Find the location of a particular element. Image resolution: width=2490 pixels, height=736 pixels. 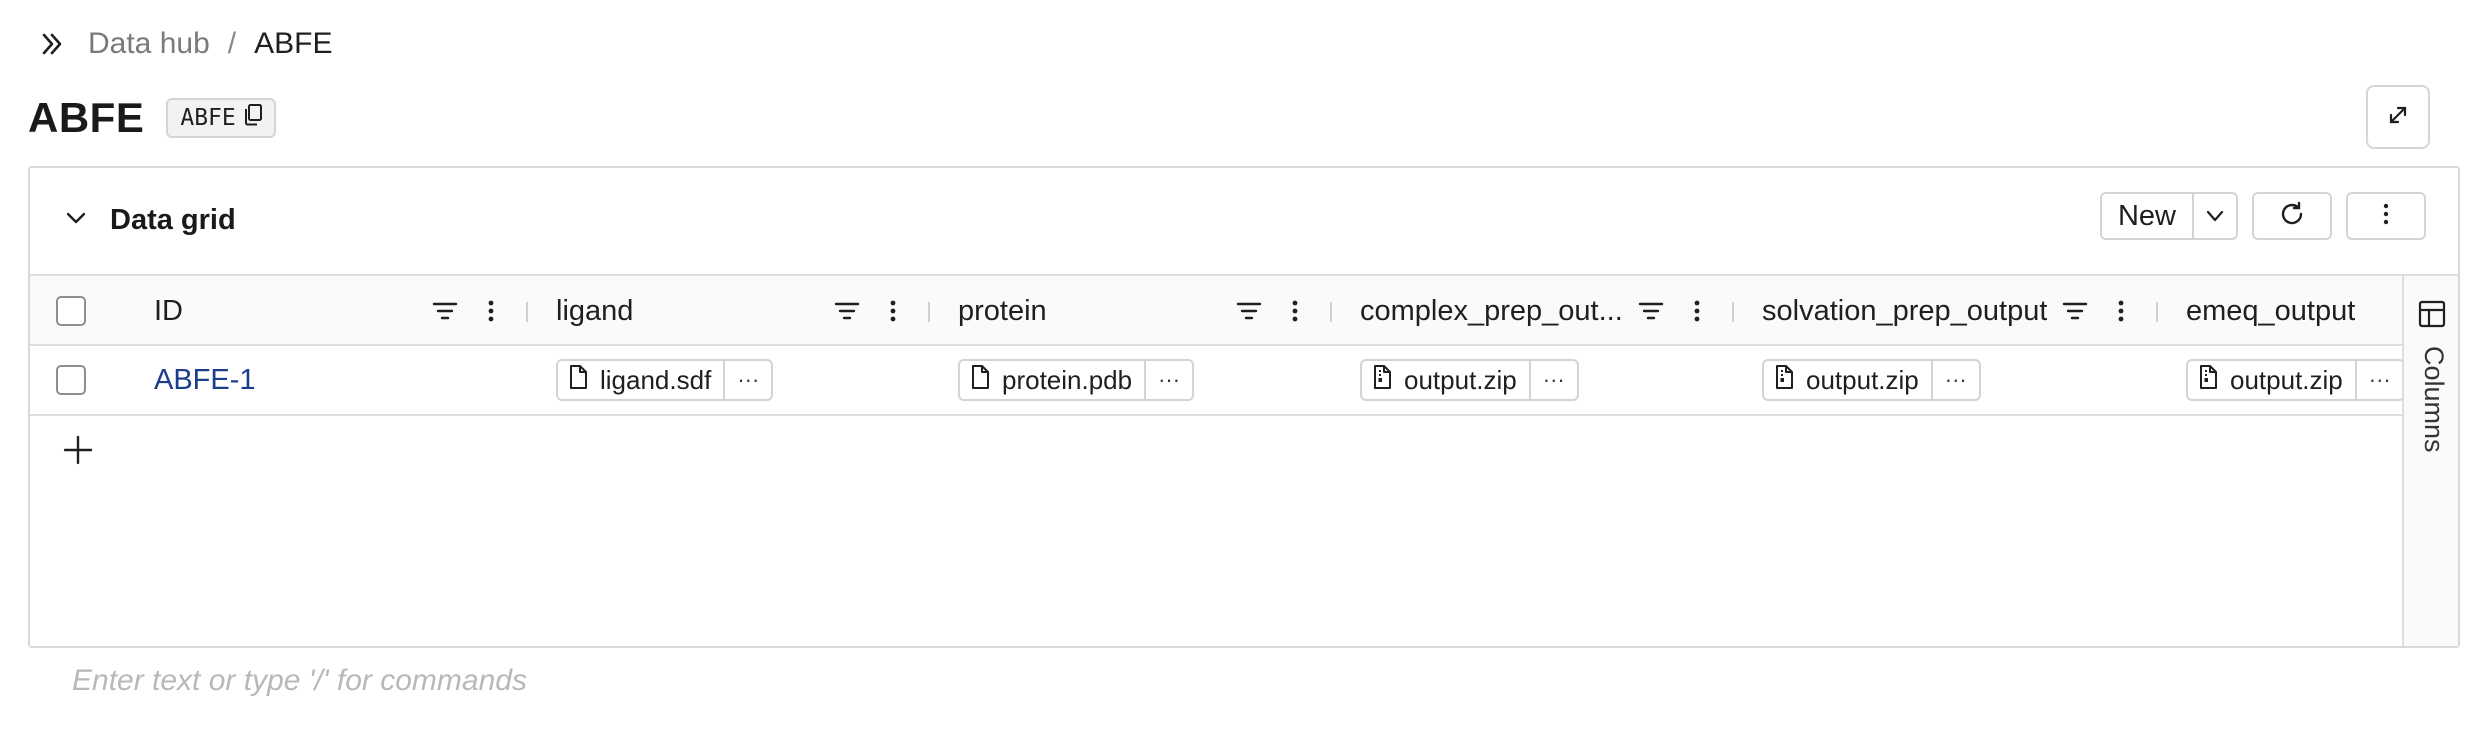

columns-side-panel: Columns is located at coordinates (2430, 460).